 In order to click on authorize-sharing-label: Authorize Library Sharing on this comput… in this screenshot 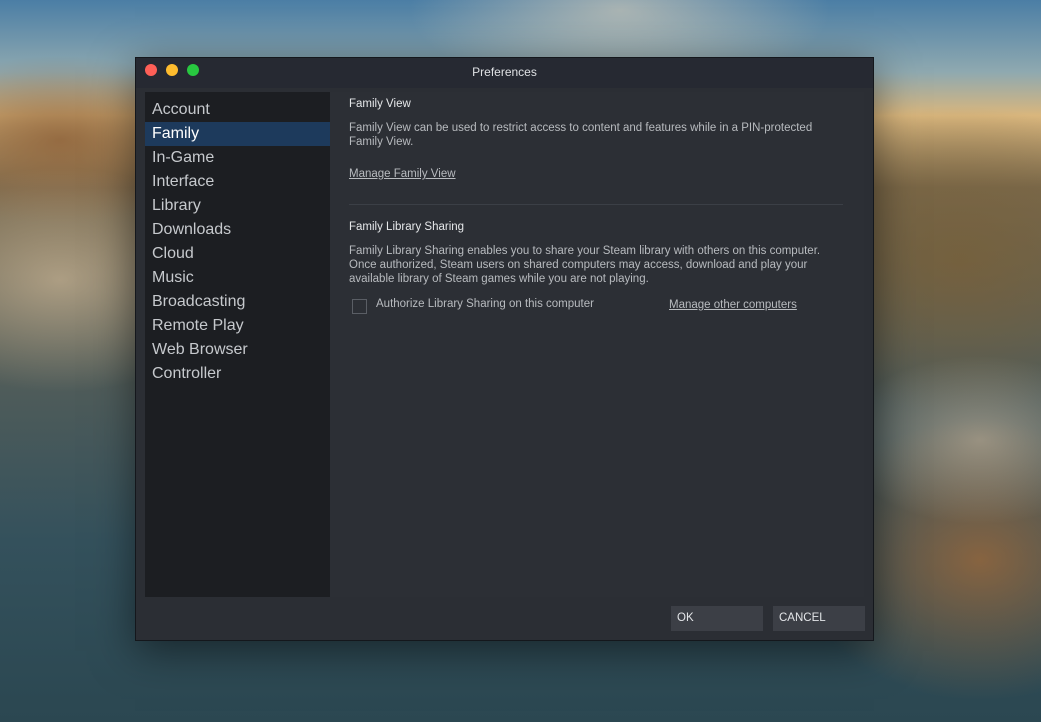, I will do `click(485, 304)`.